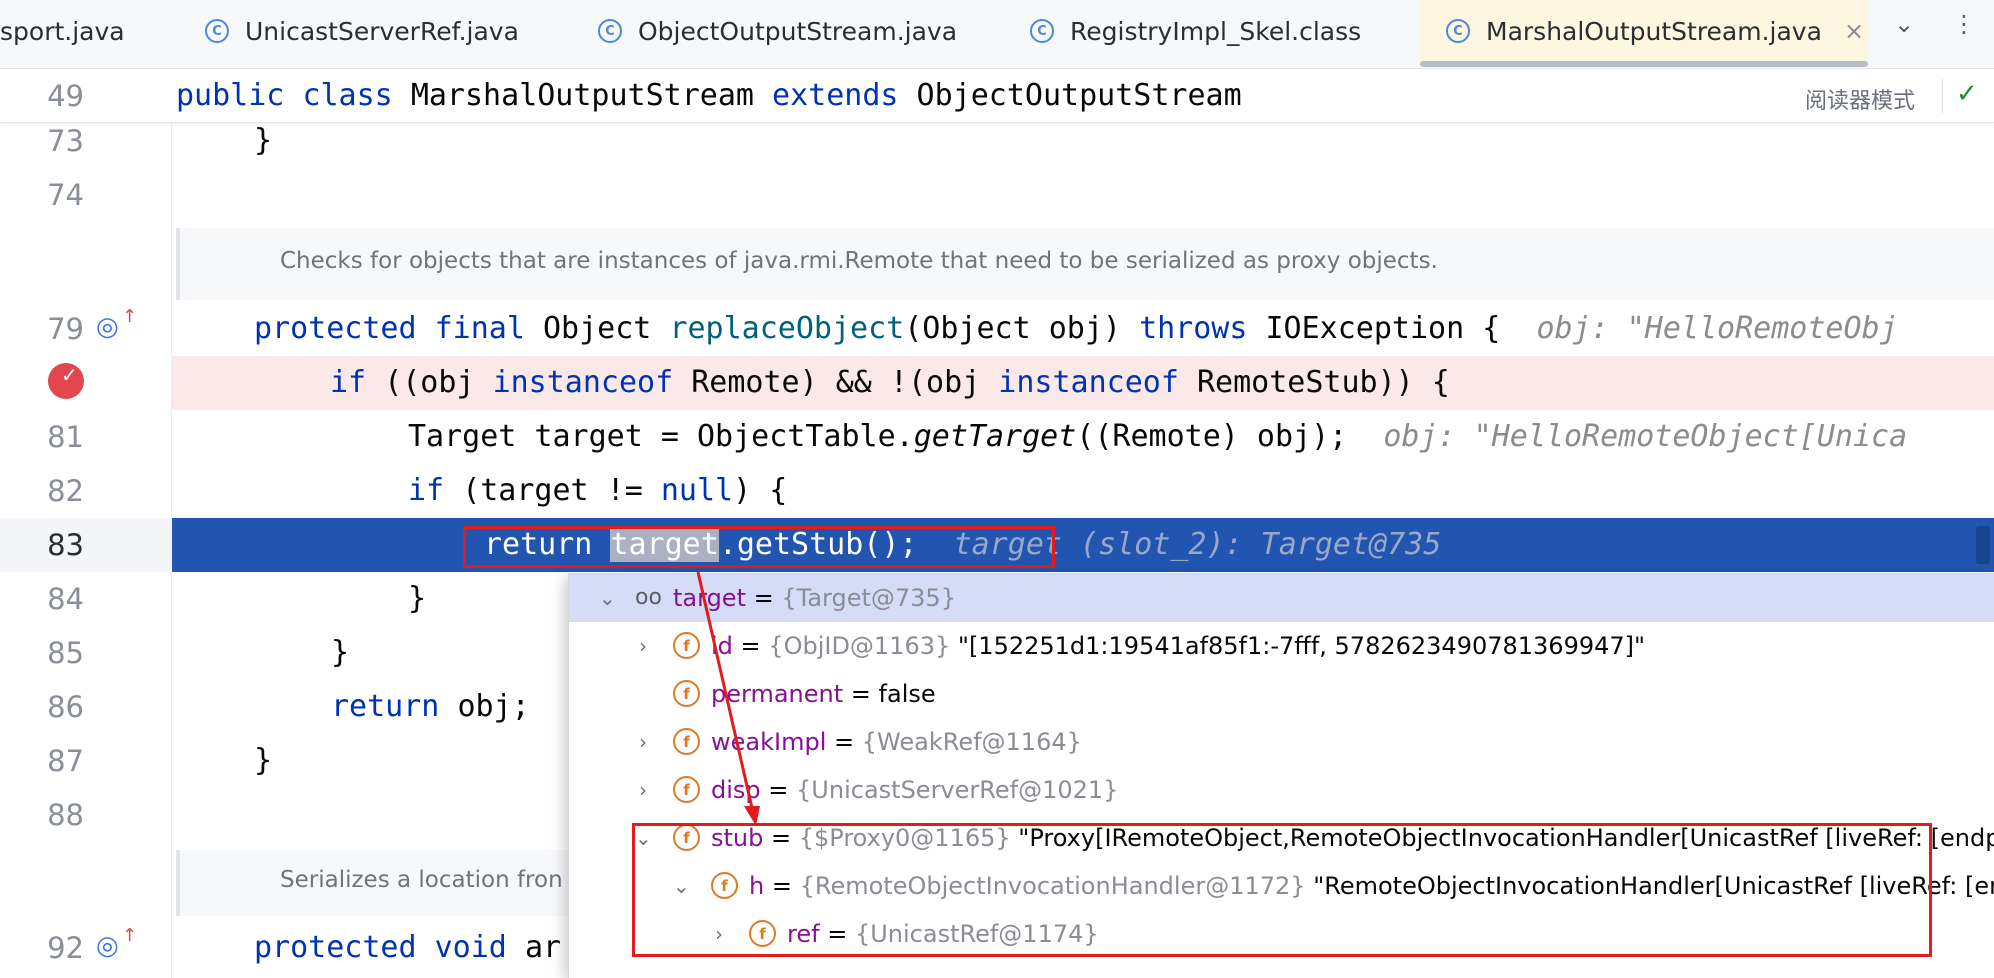  What do you see at coordinates (777, 31) in the screenshot?
I see `tab-objectoutputstream-java: C ObjectOutputStream.java` at bounding box center [777, 31].